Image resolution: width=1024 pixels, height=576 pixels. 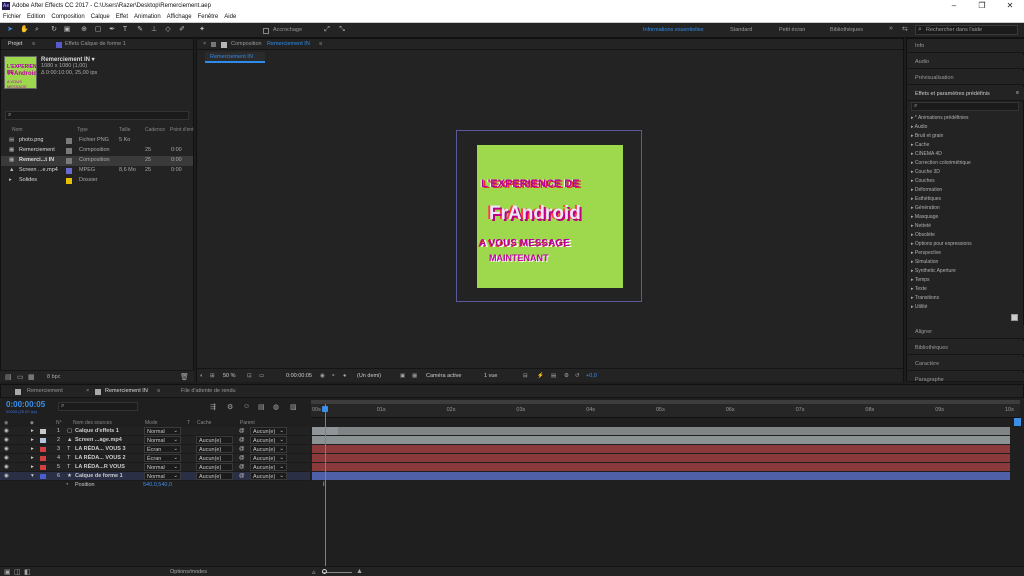 I want to click on comp-mini-flowchart-icon: ⇶, so click(x=213, y=407).